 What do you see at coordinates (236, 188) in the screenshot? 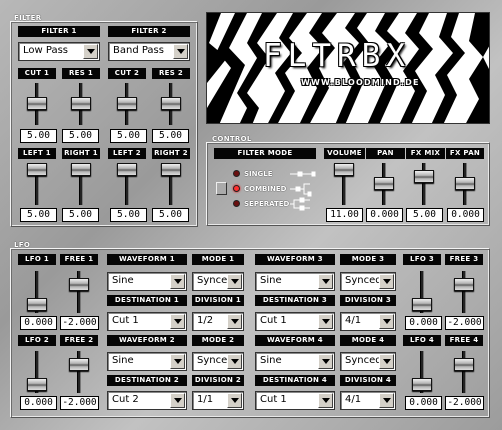
I see `led-combined-icon` at bounding box center [236, 188].